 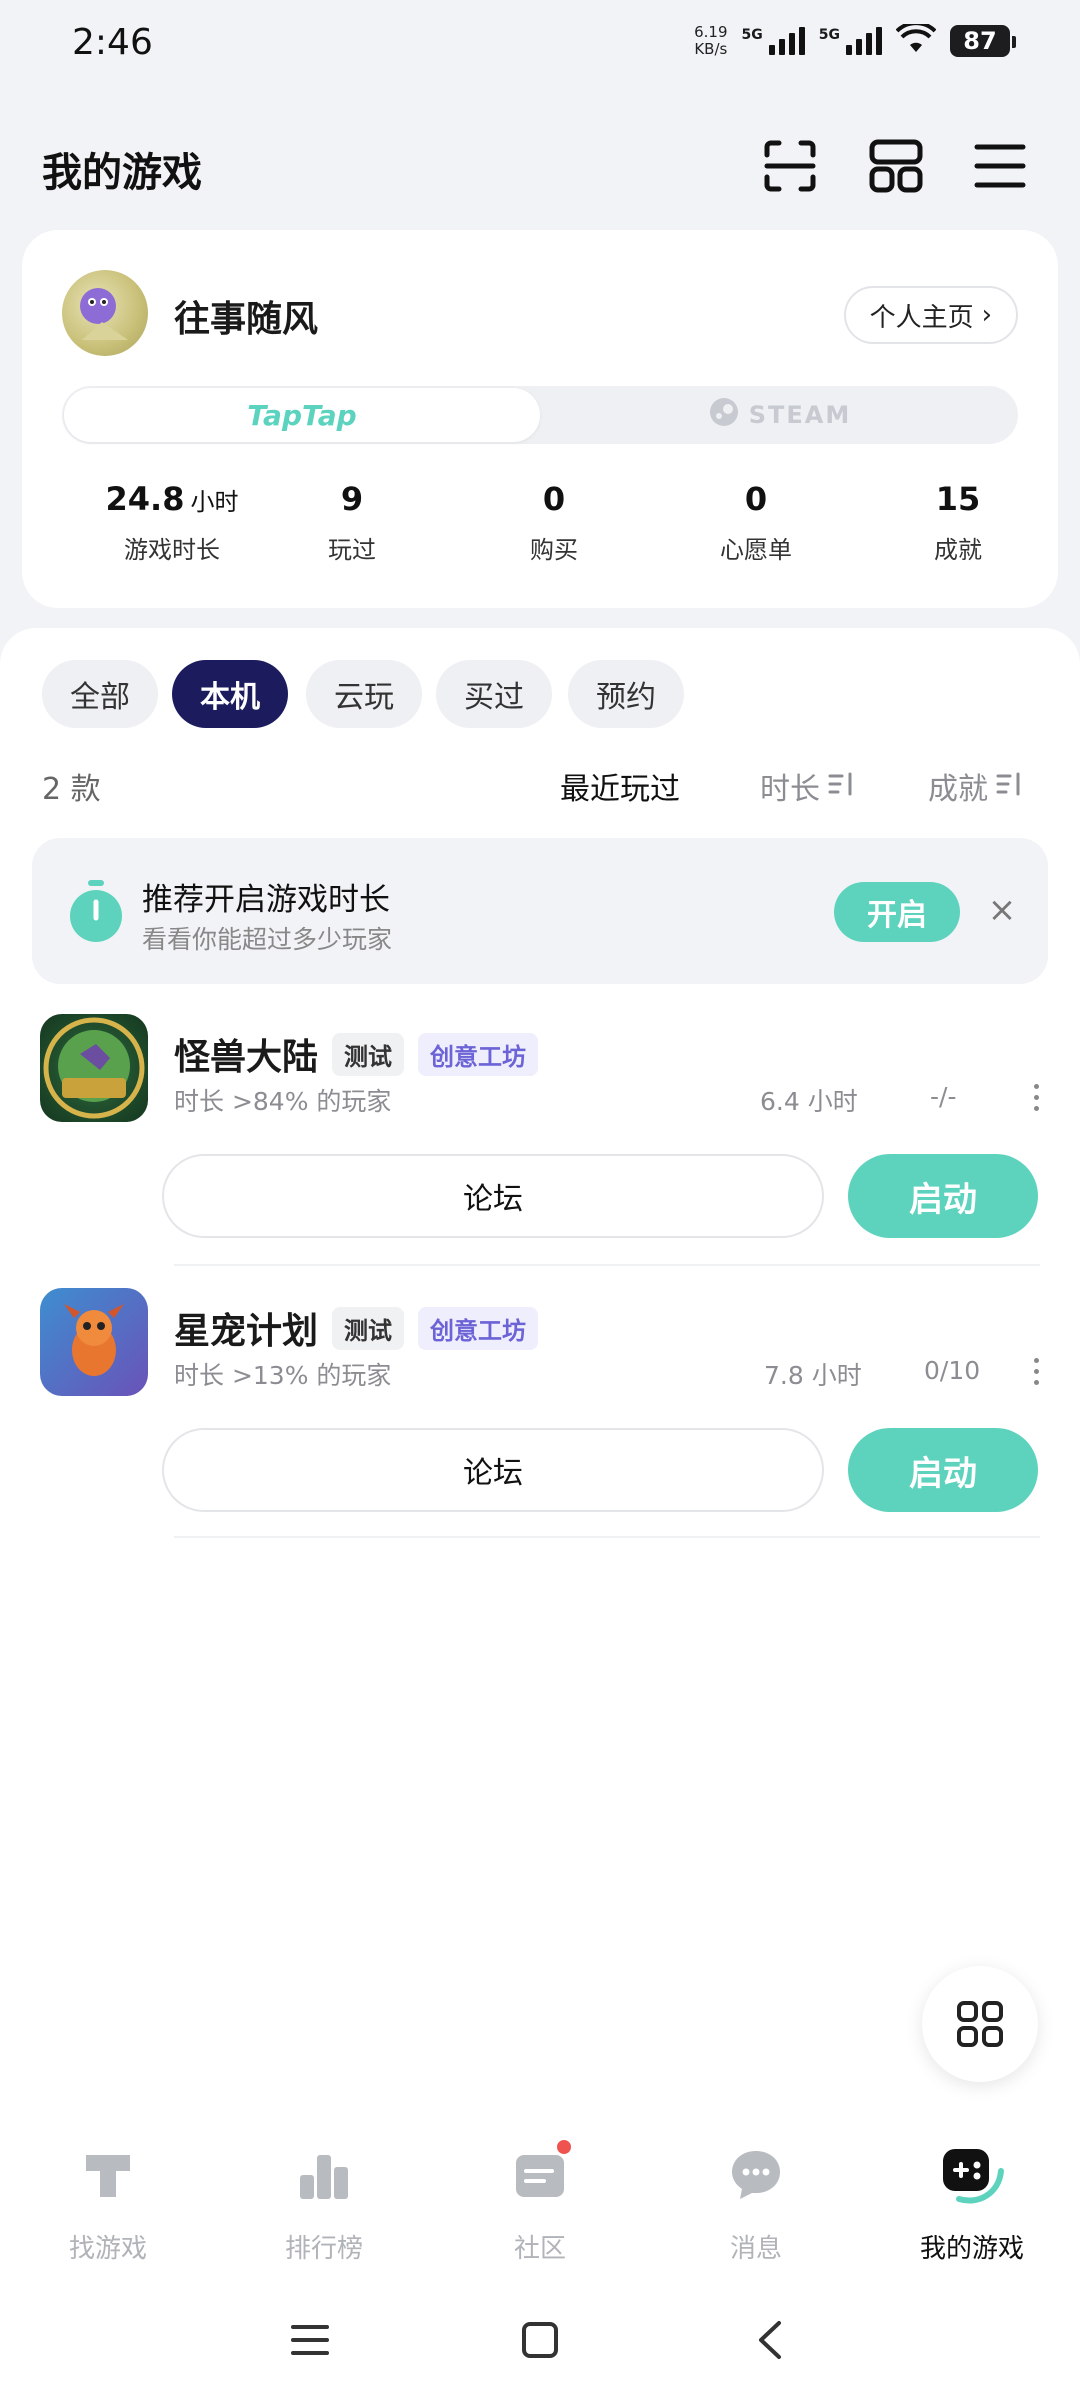 What do you see at coordinates (112, 42) in the screenshot?
I see `status-time: 2:46` at bounding box center [112, 42].